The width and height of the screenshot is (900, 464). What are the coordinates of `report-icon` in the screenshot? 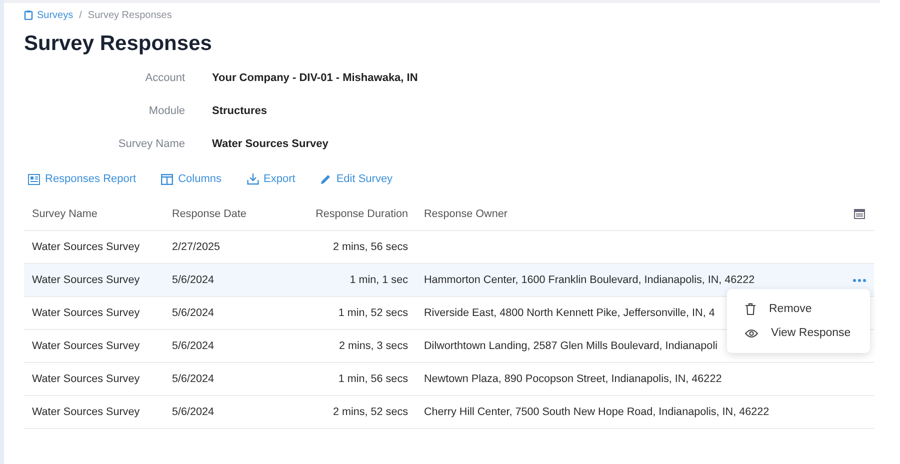 It's located at (34, 179).